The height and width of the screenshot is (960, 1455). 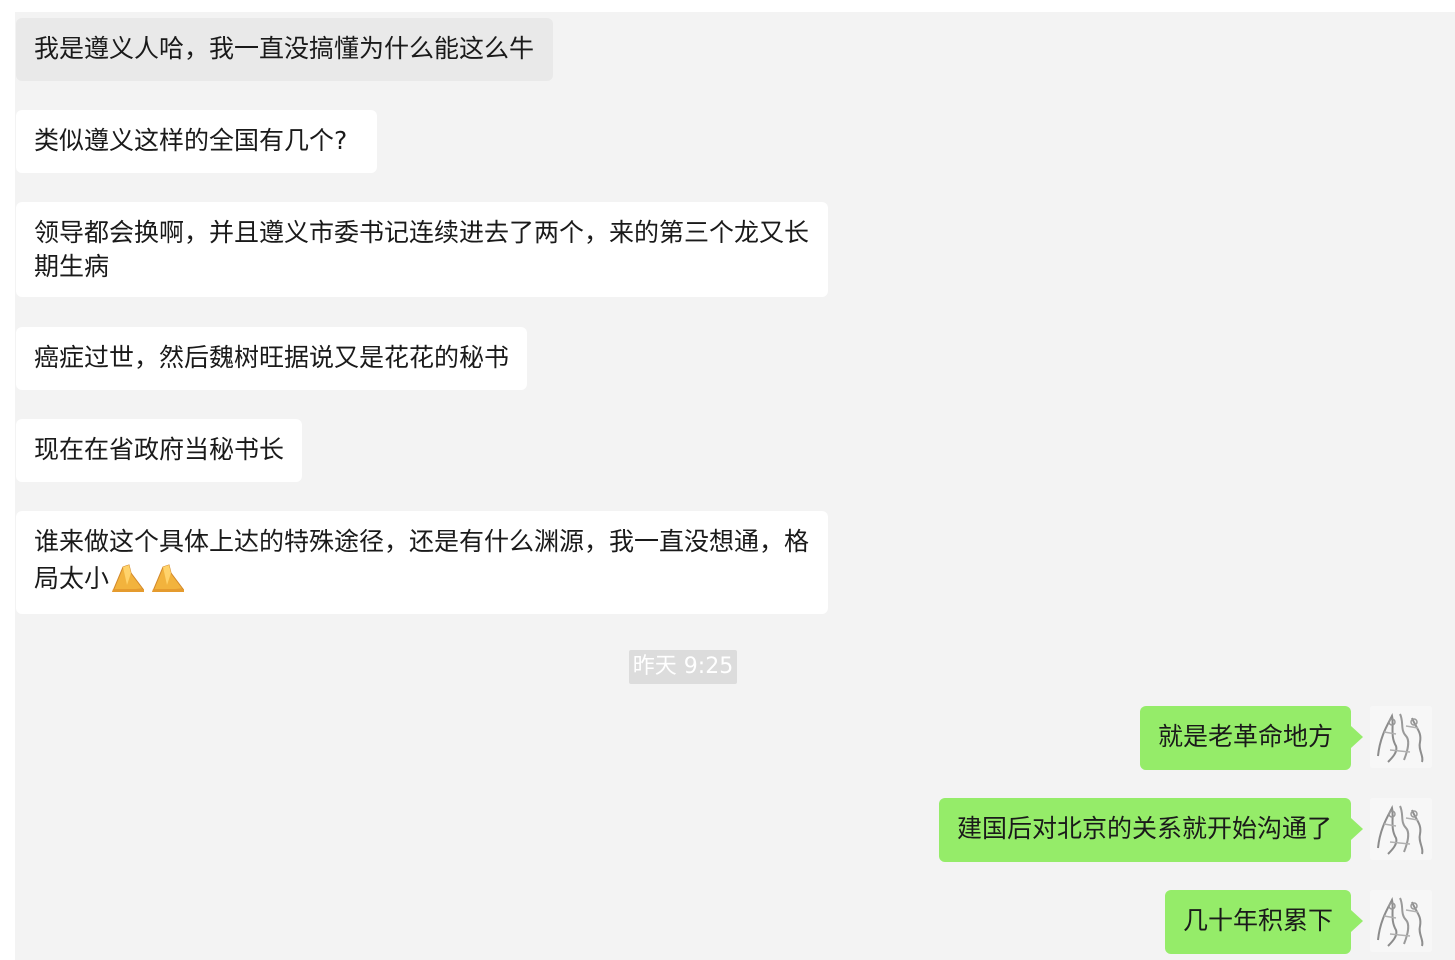 I want to click on incoming-message-1: 我是遵义人哈，我一直没搞懂为什么能这么牛, so click(x=284, y=49).